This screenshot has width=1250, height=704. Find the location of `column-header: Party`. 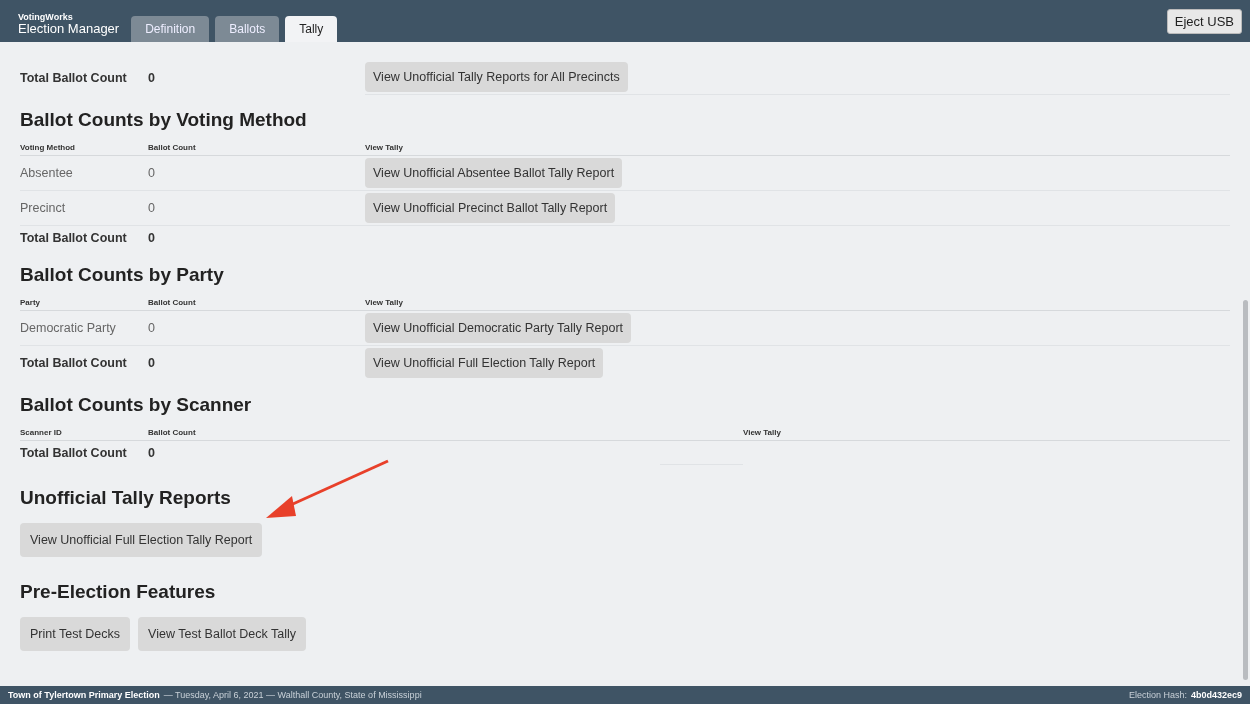

column-header: Party is located at coordinates (84, 302).